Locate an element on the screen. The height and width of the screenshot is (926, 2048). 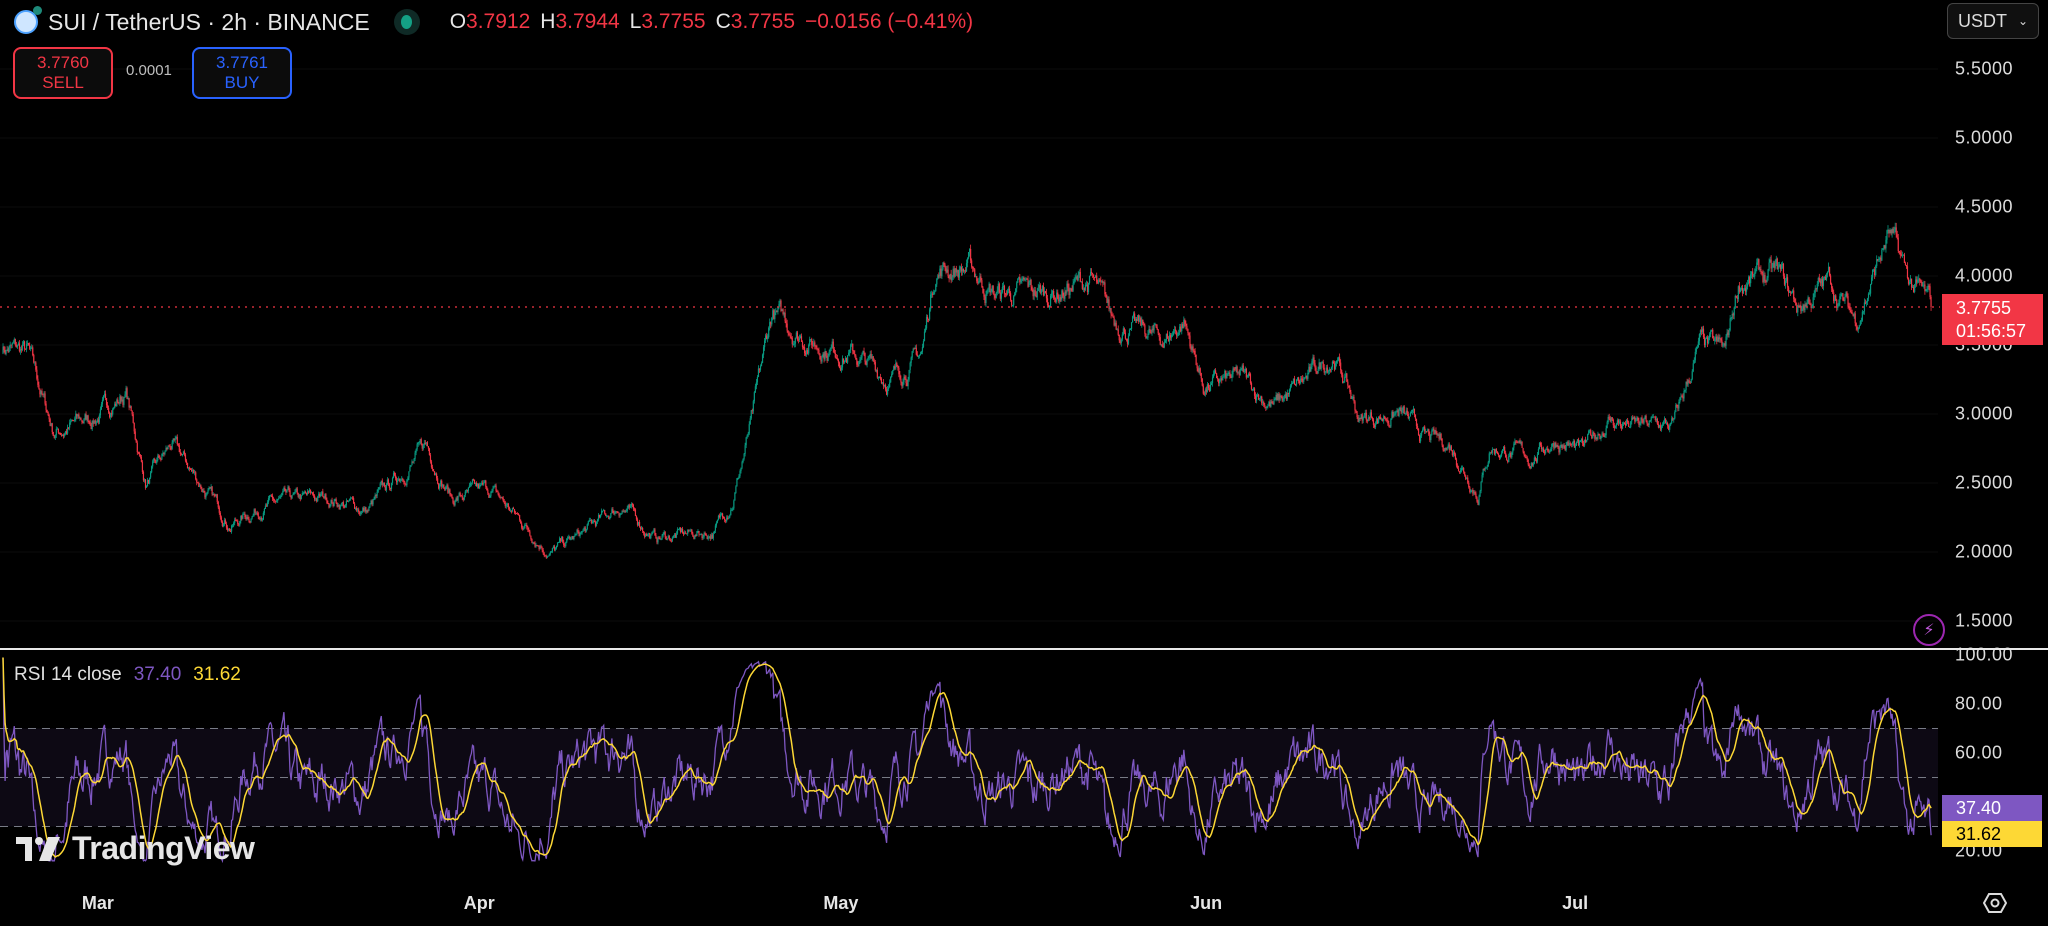
chart-settings-icon is located at coordinates (1995, 903).